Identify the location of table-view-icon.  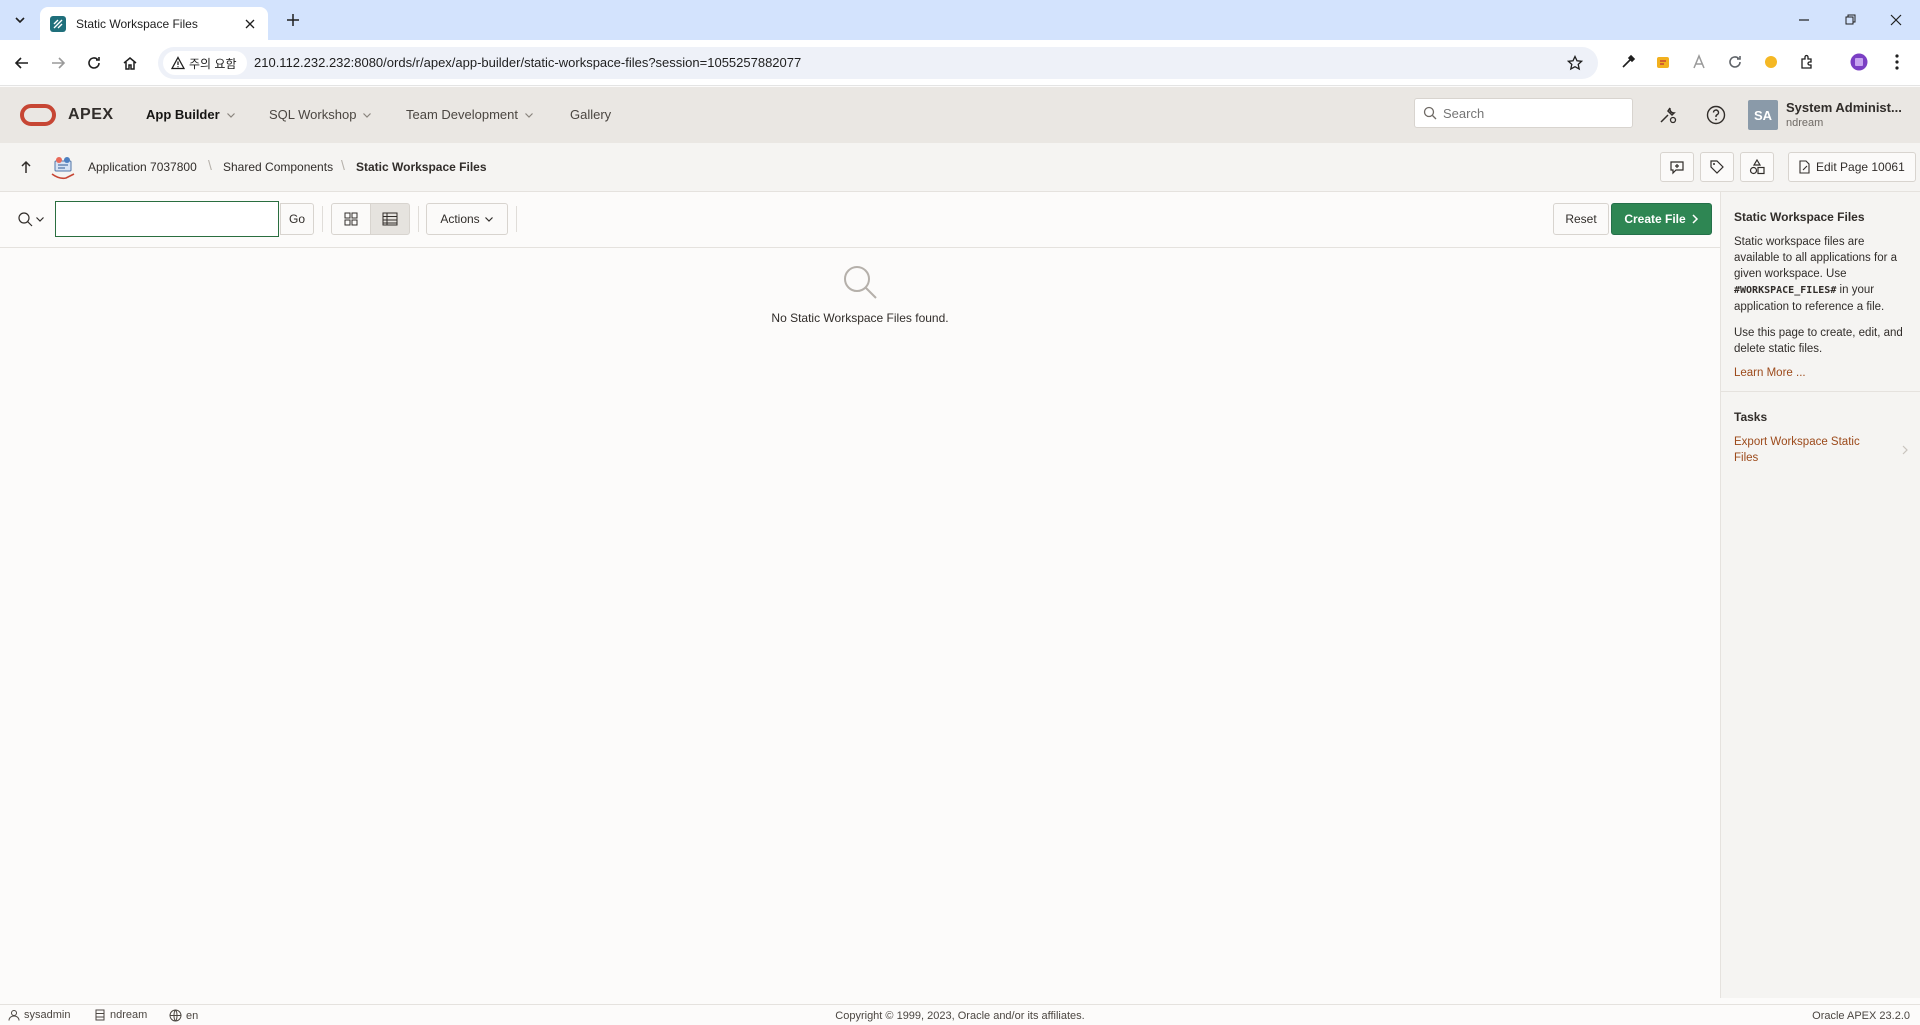
(390, 219).